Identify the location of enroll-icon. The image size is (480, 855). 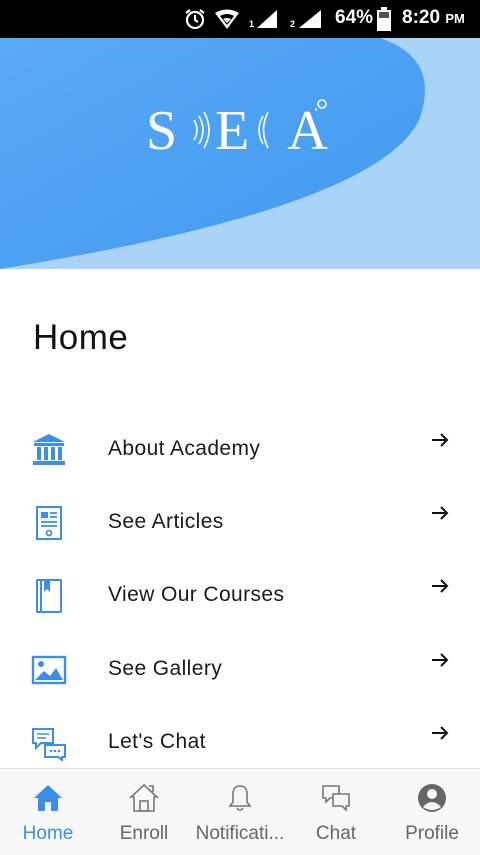
(144, 797).